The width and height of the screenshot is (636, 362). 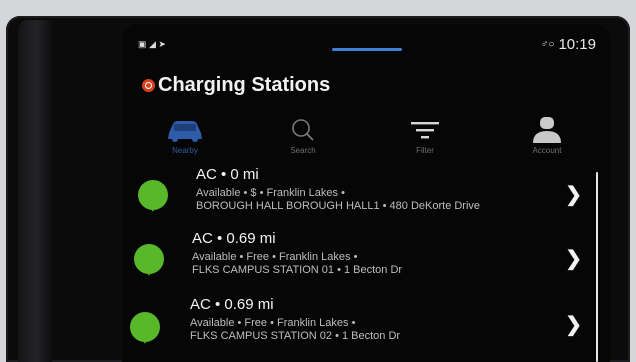 I want to click on tab-account: Account, so click(x=547, y=138).